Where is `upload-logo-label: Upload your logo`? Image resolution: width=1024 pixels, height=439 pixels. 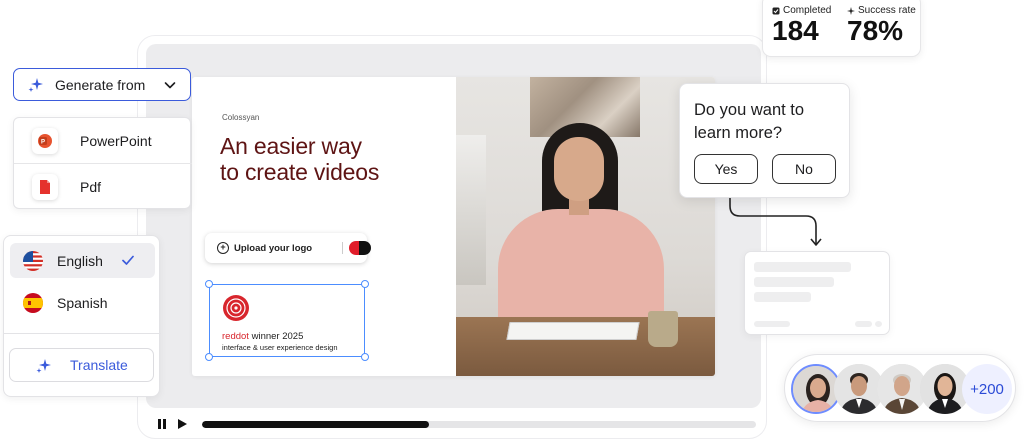
upload-logo-label: Upload your logo is located at coordinates (273, 248).